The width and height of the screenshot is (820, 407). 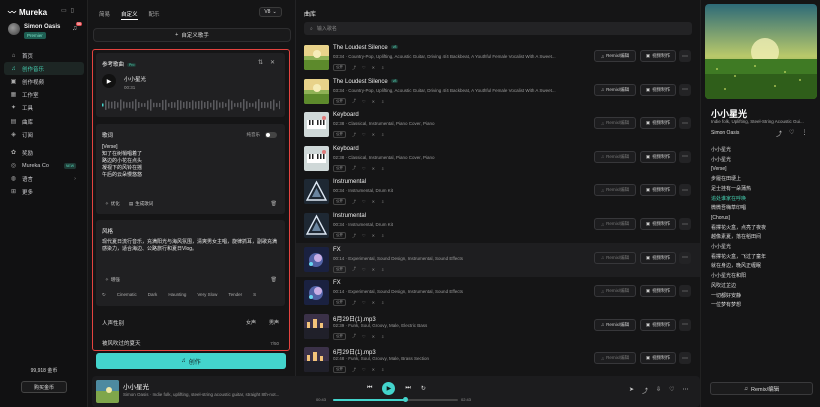 I want to click on sidebar-item: ✦ 工具, so click(x=44, y=108).